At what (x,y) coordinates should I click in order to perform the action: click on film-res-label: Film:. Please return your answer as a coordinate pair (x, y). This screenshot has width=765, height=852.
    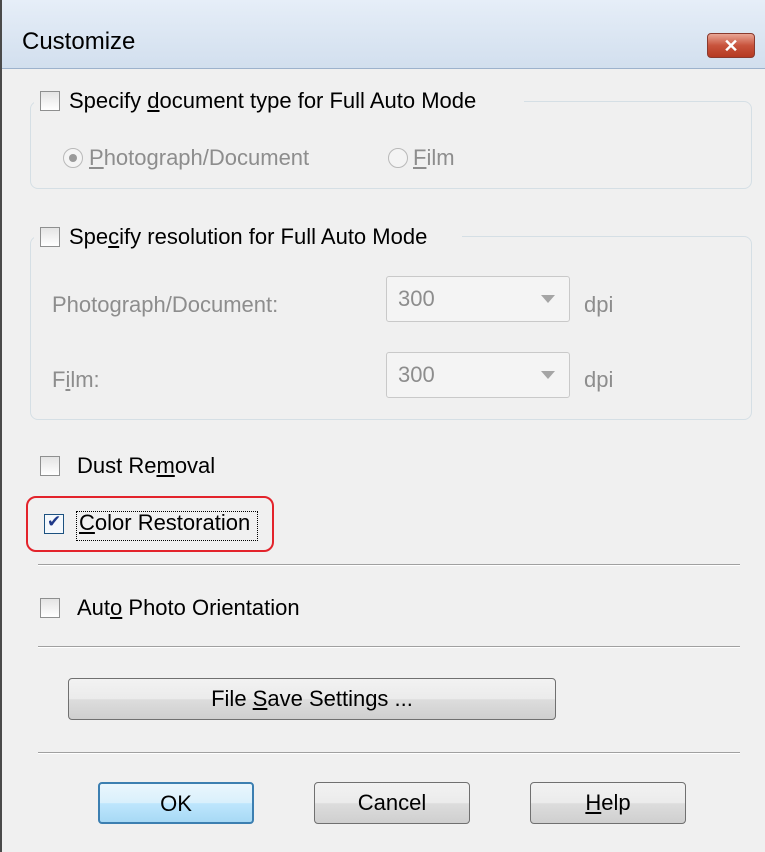
    Looking at the image, I should click on (76, 379).